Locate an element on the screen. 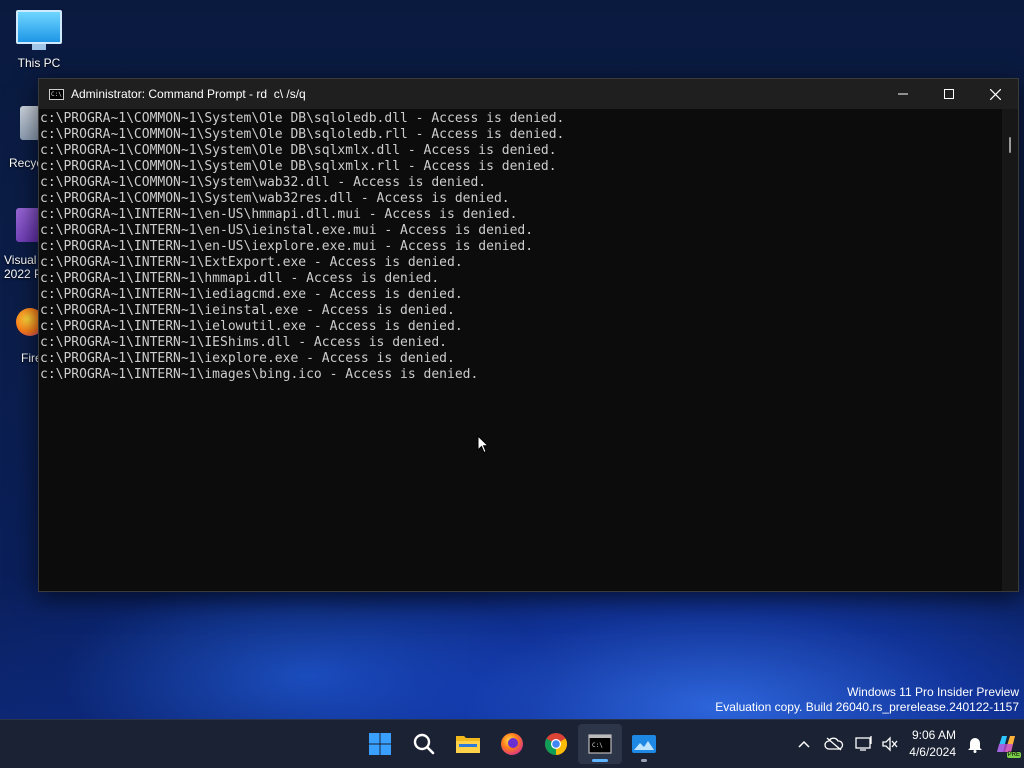 The image size is (1024, 768). command-prompt-icon: C:\ is located at coordinates (600, 744).